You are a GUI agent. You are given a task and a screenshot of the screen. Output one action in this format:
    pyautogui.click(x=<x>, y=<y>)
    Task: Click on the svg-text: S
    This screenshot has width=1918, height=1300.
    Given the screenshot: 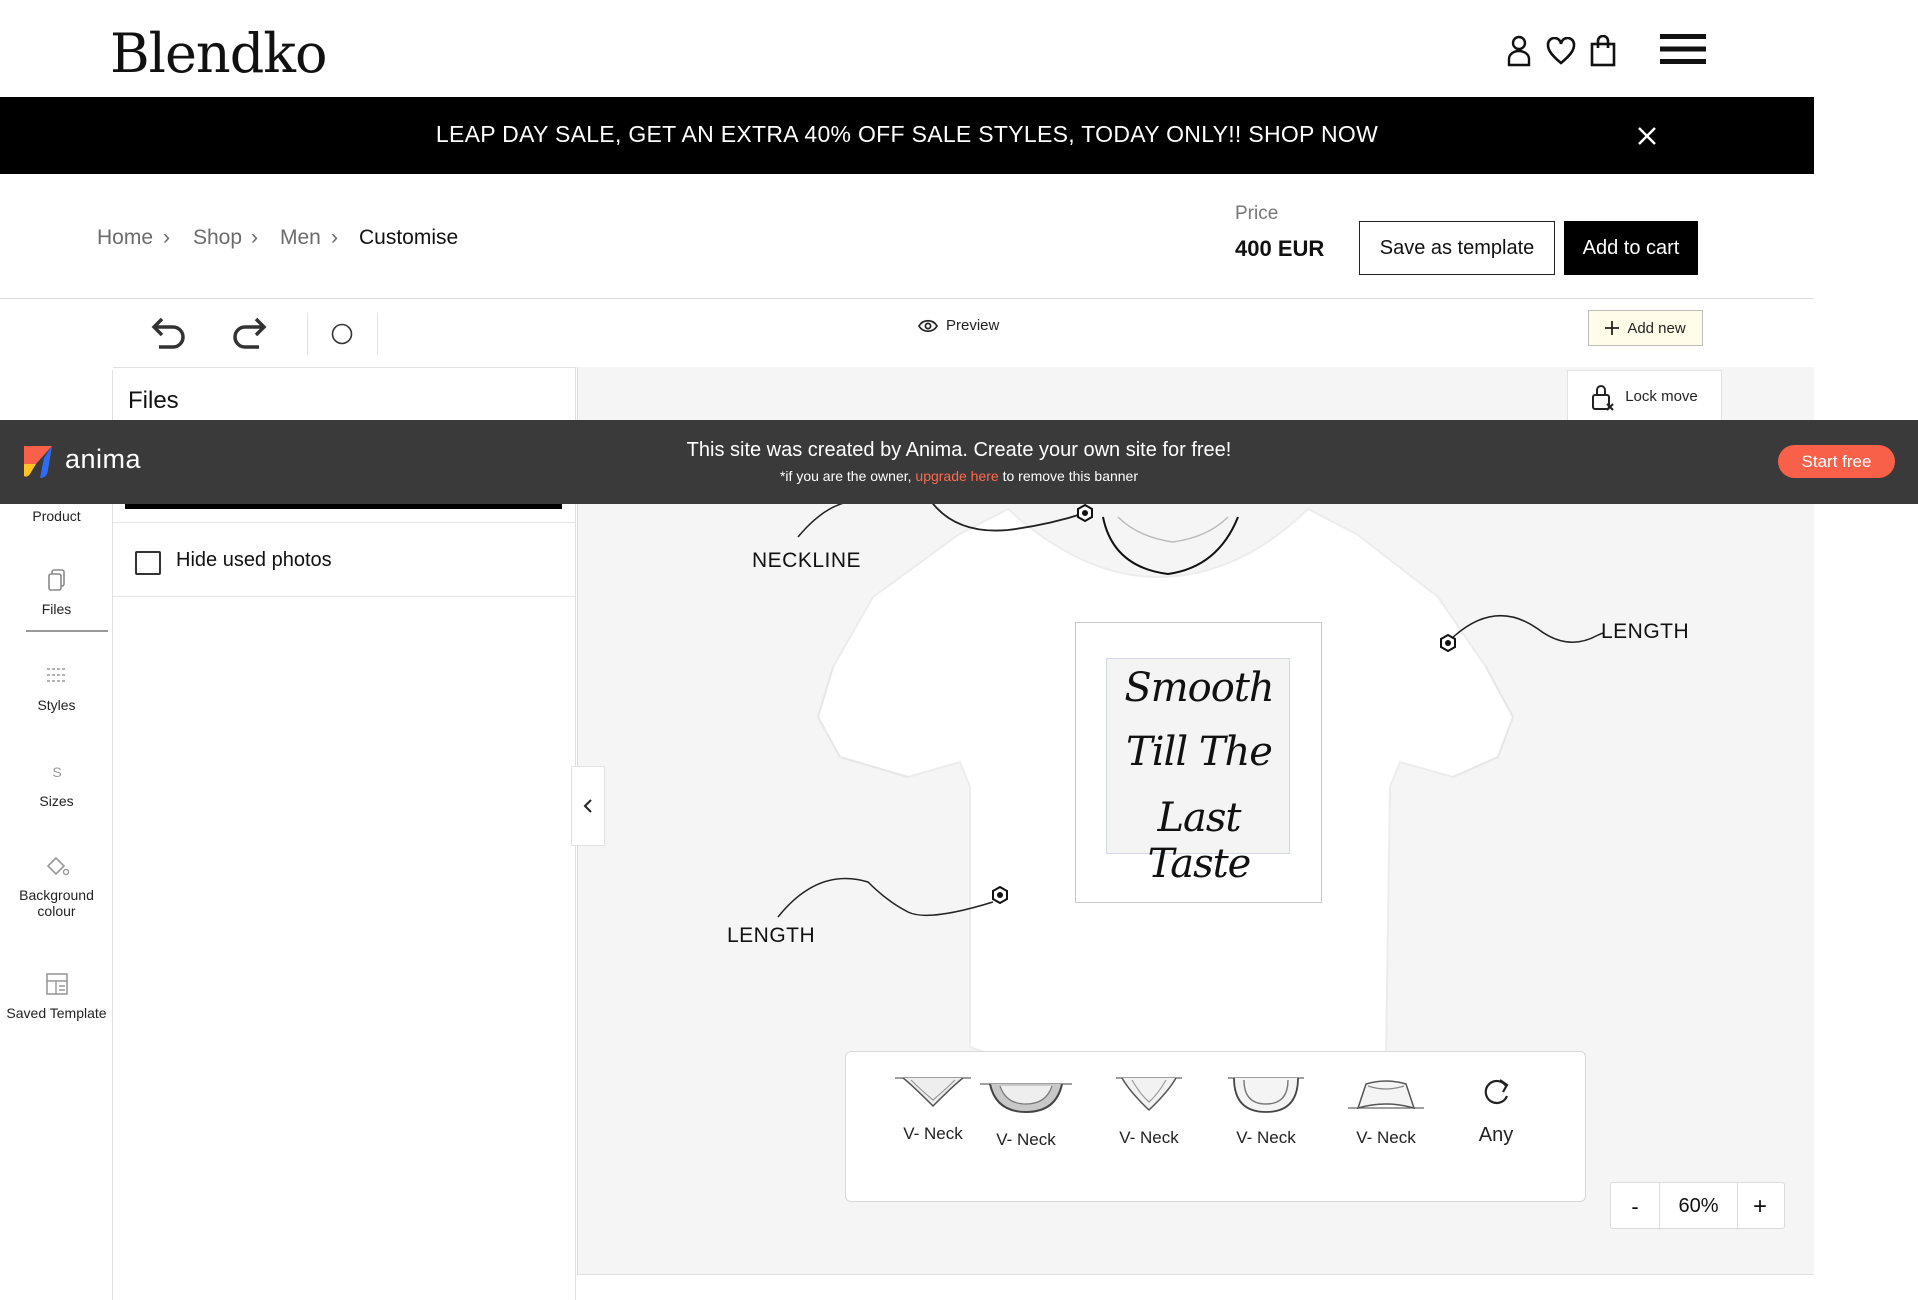 What is the action you would take?
    pyautogui.click(x=56, y=772)
    